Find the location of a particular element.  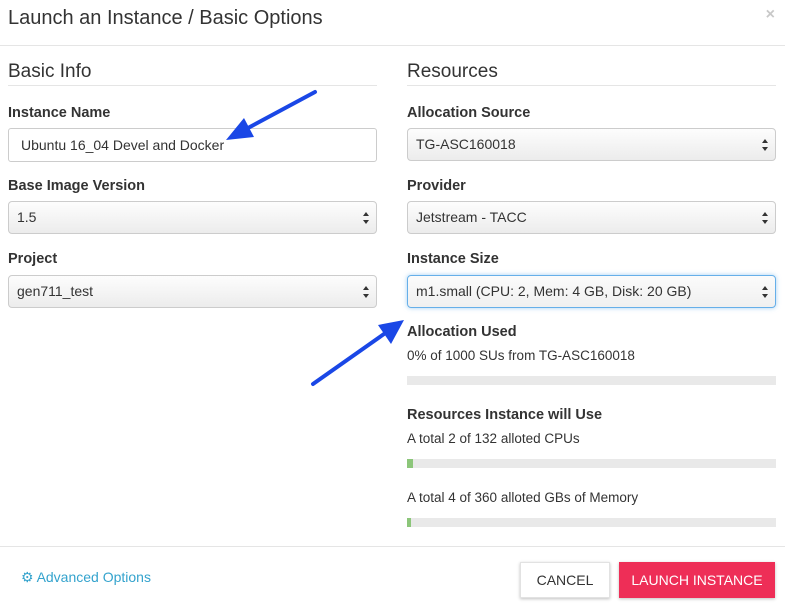

allocation-used-text: 0% of 1000 SUs from TG-ASC160018 is located at coordinates (521, 355).